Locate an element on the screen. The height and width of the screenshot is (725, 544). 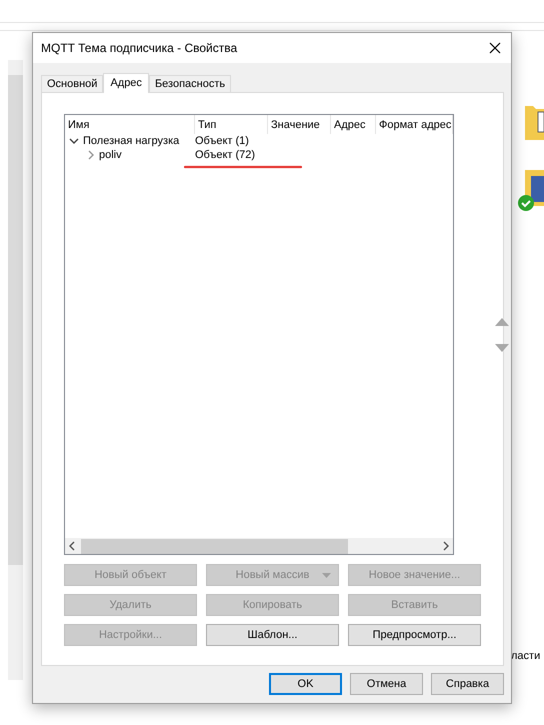
collapse-chevron-icon is located at coordinates (74, 141).